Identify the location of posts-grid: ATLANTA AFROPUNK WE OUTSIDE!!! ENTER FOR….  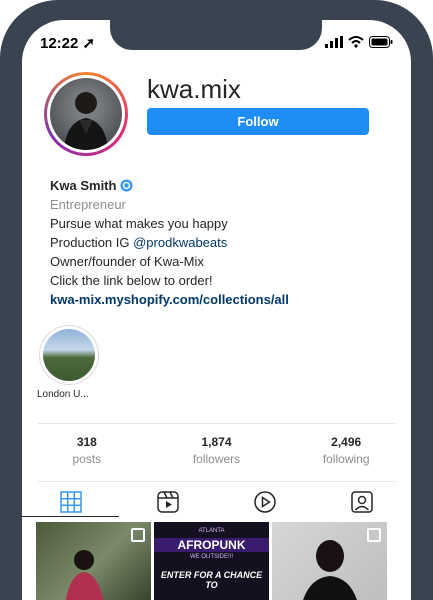
(216, 561).